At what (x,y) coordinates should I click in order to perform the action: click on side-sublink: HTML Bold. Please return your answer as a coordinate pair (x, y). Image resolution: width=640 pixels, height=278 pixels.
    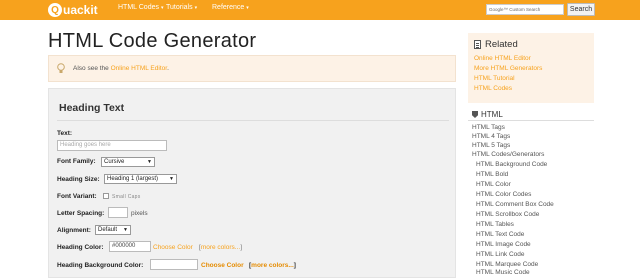
    Looking at the image, I should click on (492, 174).